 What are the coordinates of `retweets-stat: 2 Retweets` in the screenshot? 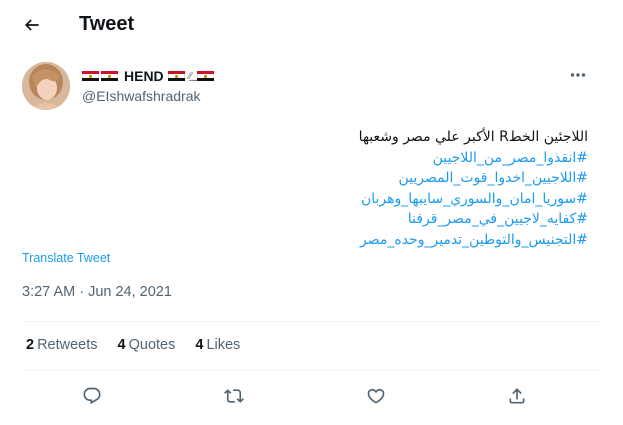 It's located at (62, 345).